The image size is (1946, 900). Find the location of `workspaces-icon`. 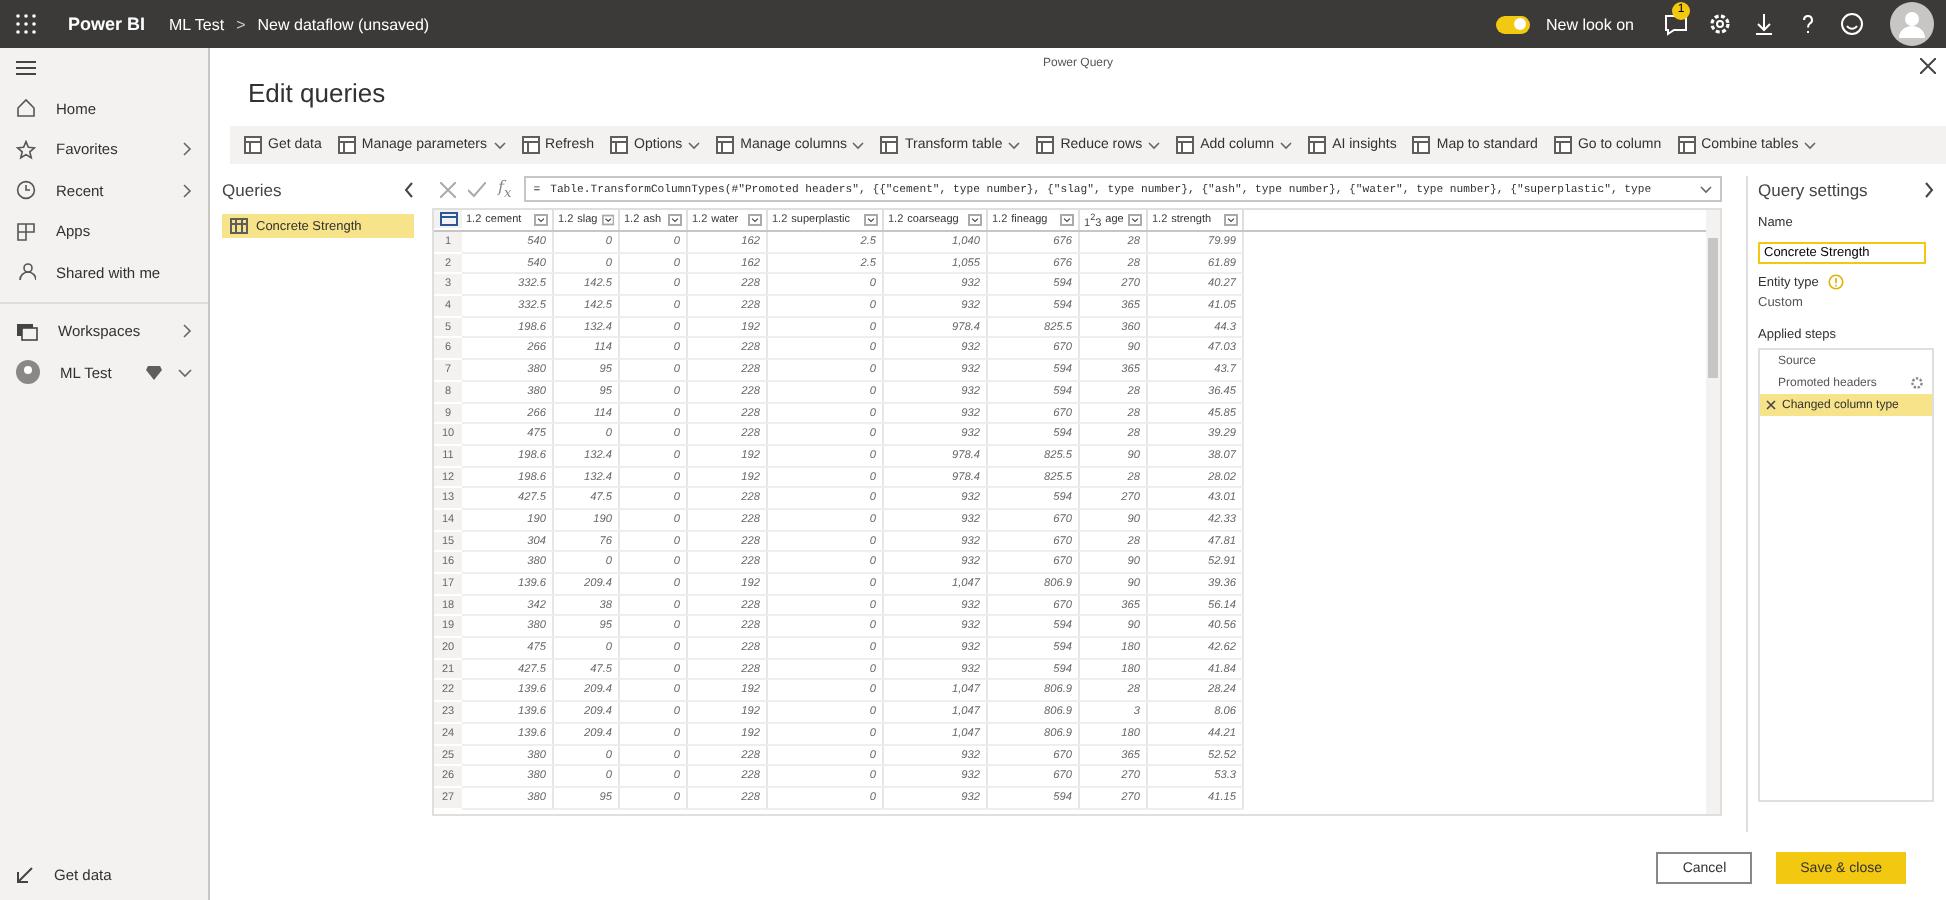

workspaces-icon is located at coordinates (27, 331).